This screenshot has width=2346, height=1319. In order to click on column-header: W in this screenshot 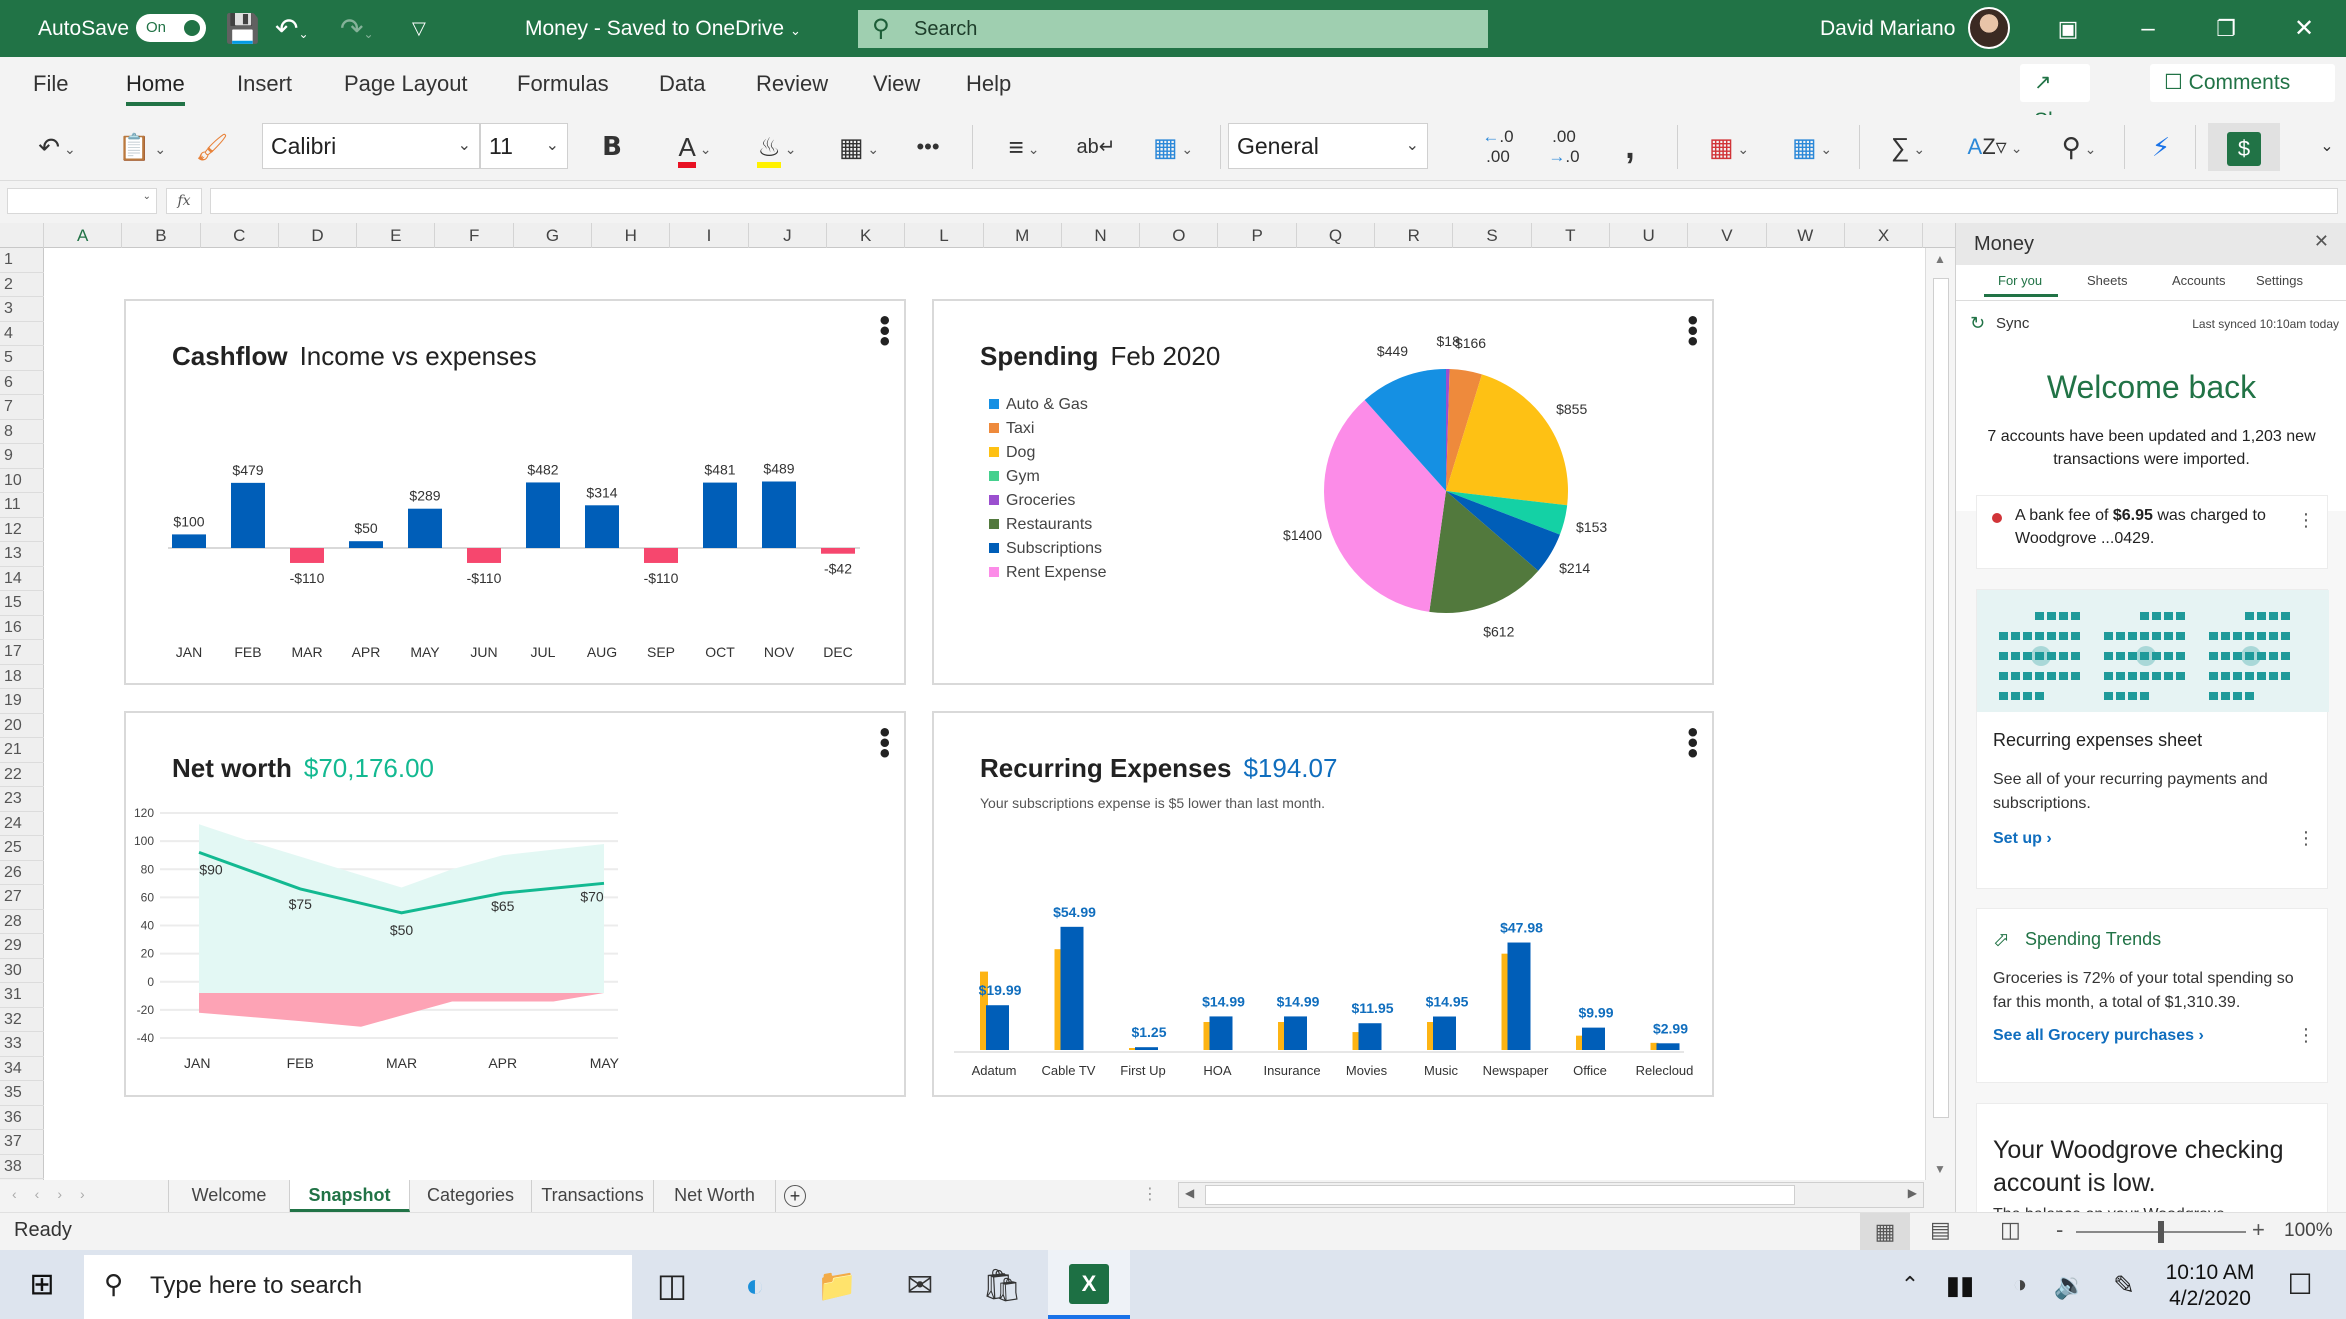, I will do `click(1806, 235)`.